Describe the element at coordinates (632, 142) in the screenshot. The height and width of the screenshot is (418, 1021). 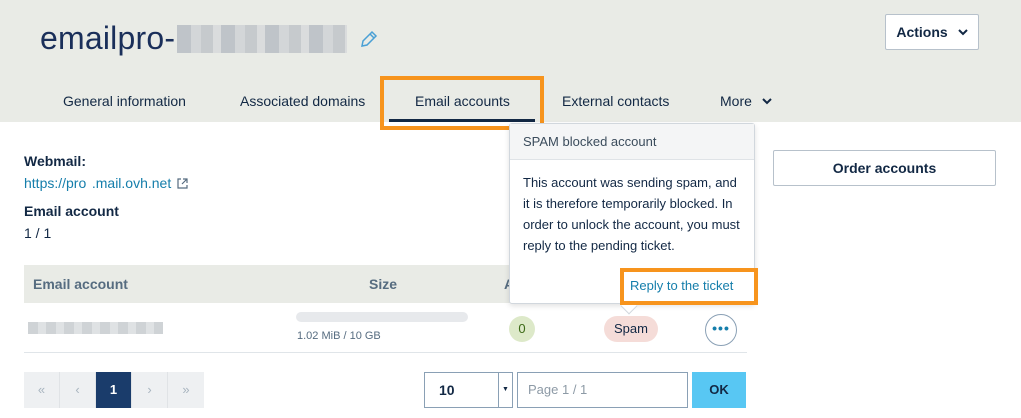
I see `popover-title: SPAM blocked account` at that location.